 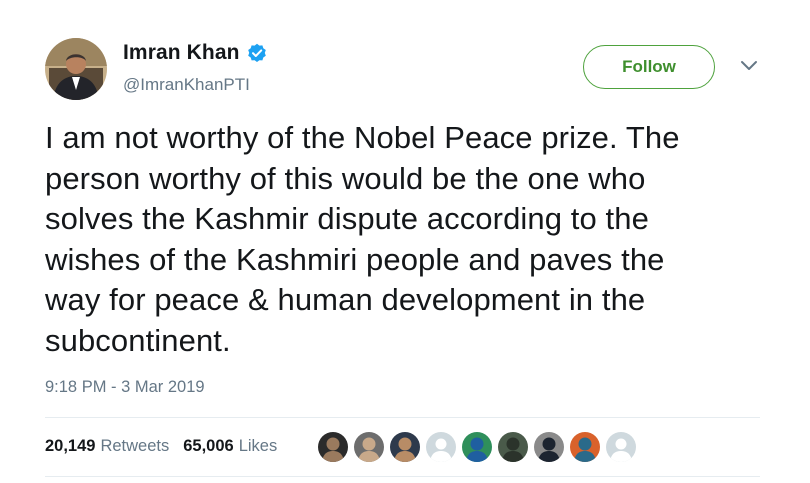 I want to click on tweet-timestamp: 9:18 PM - 3 Mar 2019, so click(x=125, y=387).